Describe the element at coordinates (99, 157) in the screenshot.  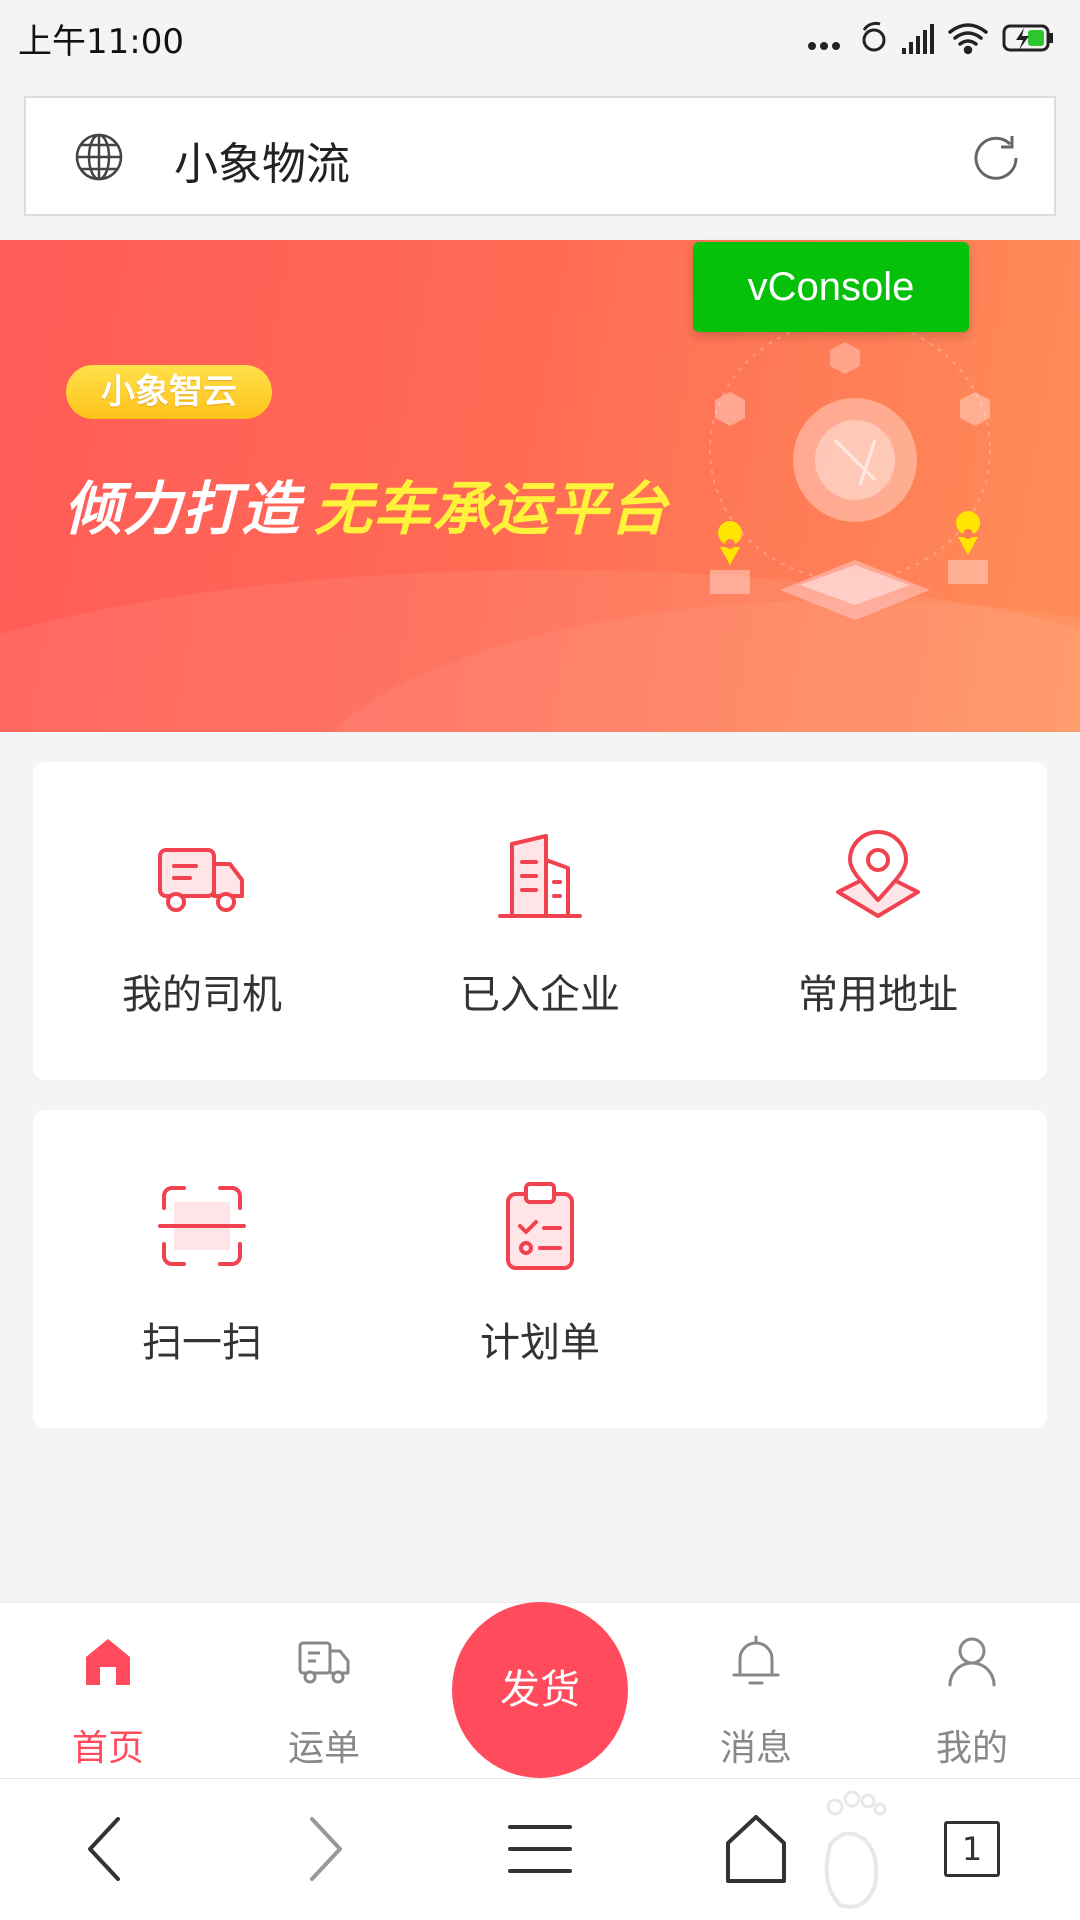
I see `globe-icon` at that location.